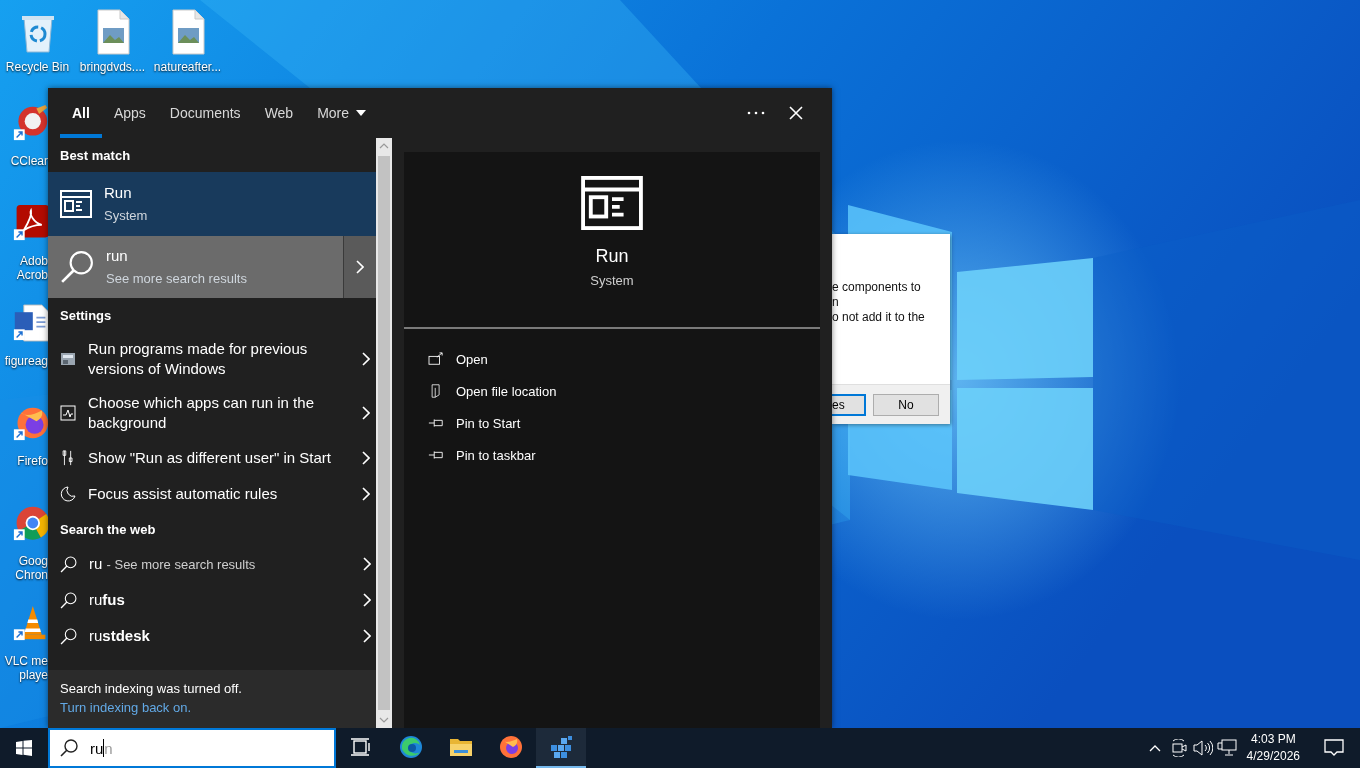  Describe the element at coordinates (68, 359) in the screenshot. I see `settings-app-icon` at that location.